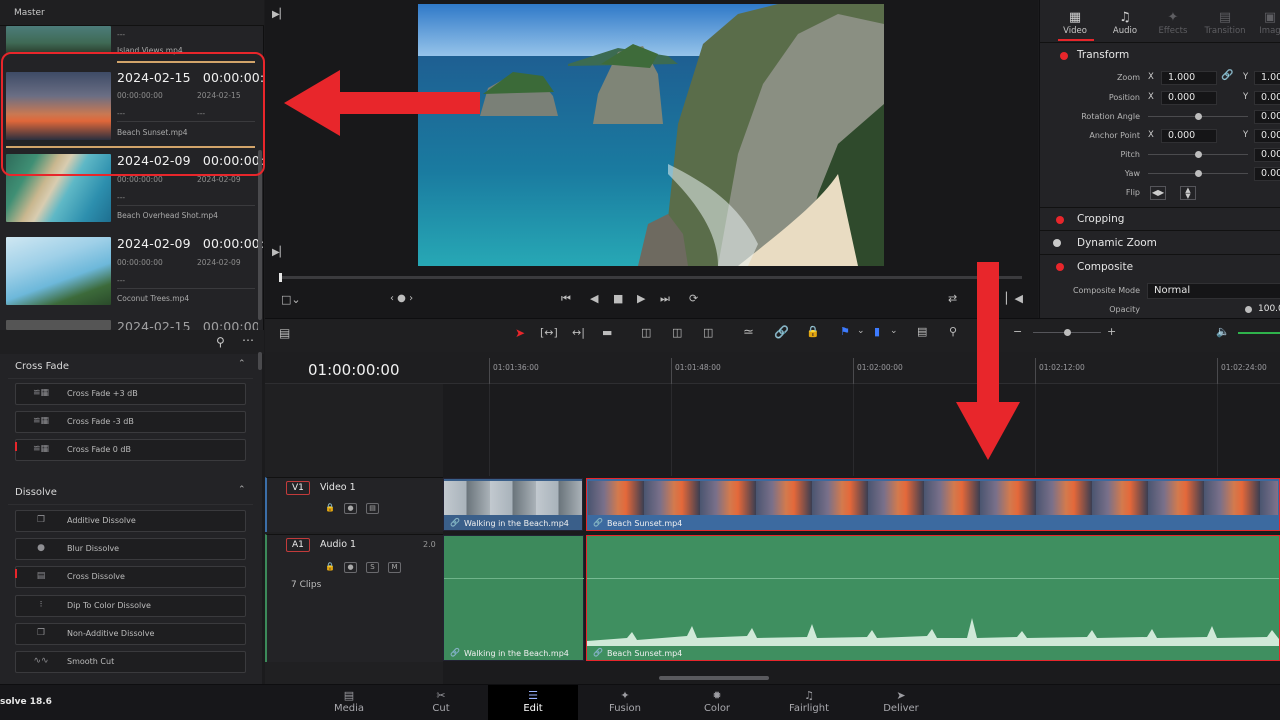 The height and width of the screenshot is (720, 1280). I want to click on fairlight-page-icon: ♫, so click(809, 695).